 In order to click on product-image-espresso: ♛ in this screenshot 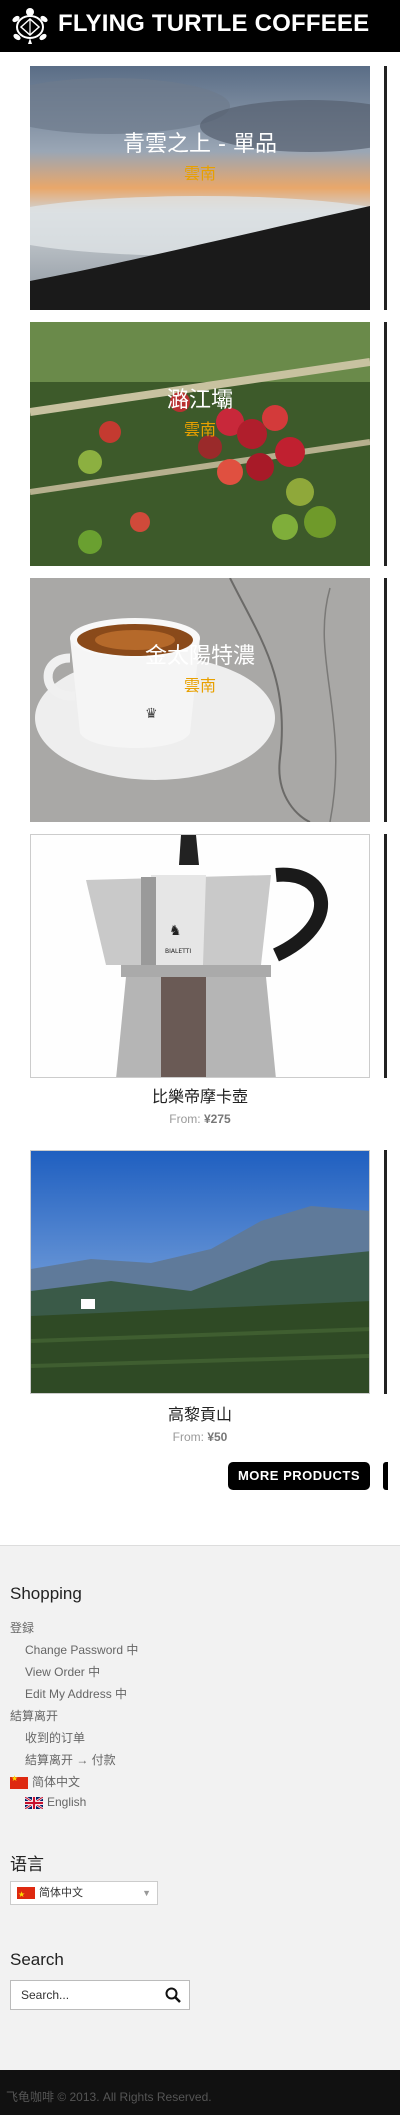, I will do `click(200, 700)`.